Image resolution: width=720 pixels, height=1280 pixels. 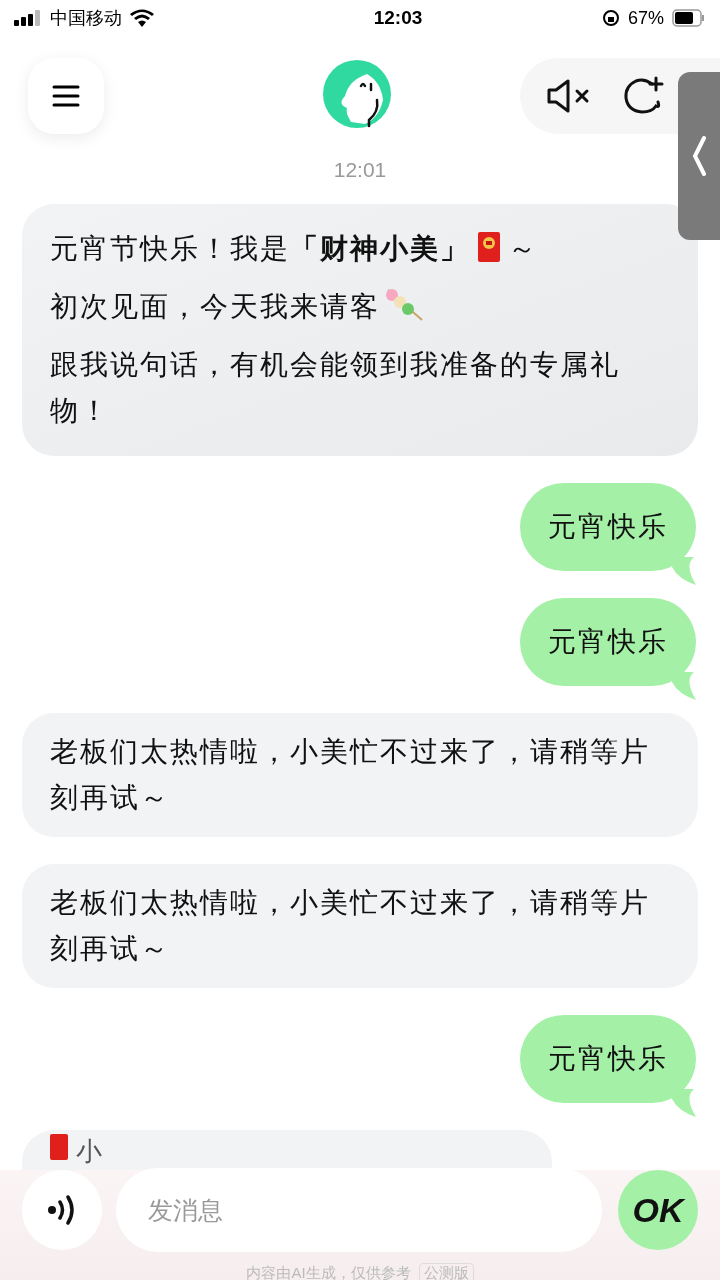 I want to click on message-input: 发消息, so click(x=359, y=1210).